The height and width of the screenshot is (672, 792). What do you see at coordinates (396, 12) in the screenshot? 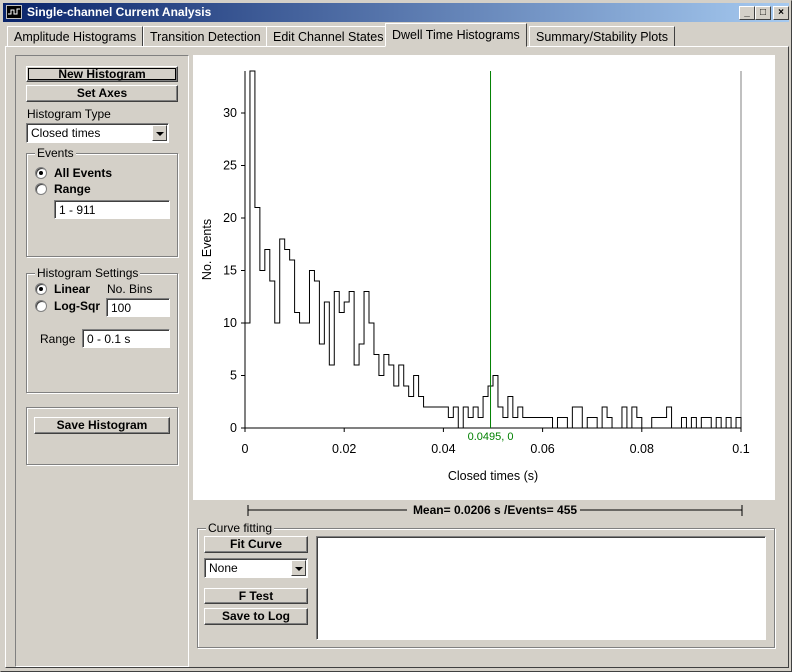
I see `title-bar: Single-channel Current Analysis _ □ ×` at bounding box center [396, 12].